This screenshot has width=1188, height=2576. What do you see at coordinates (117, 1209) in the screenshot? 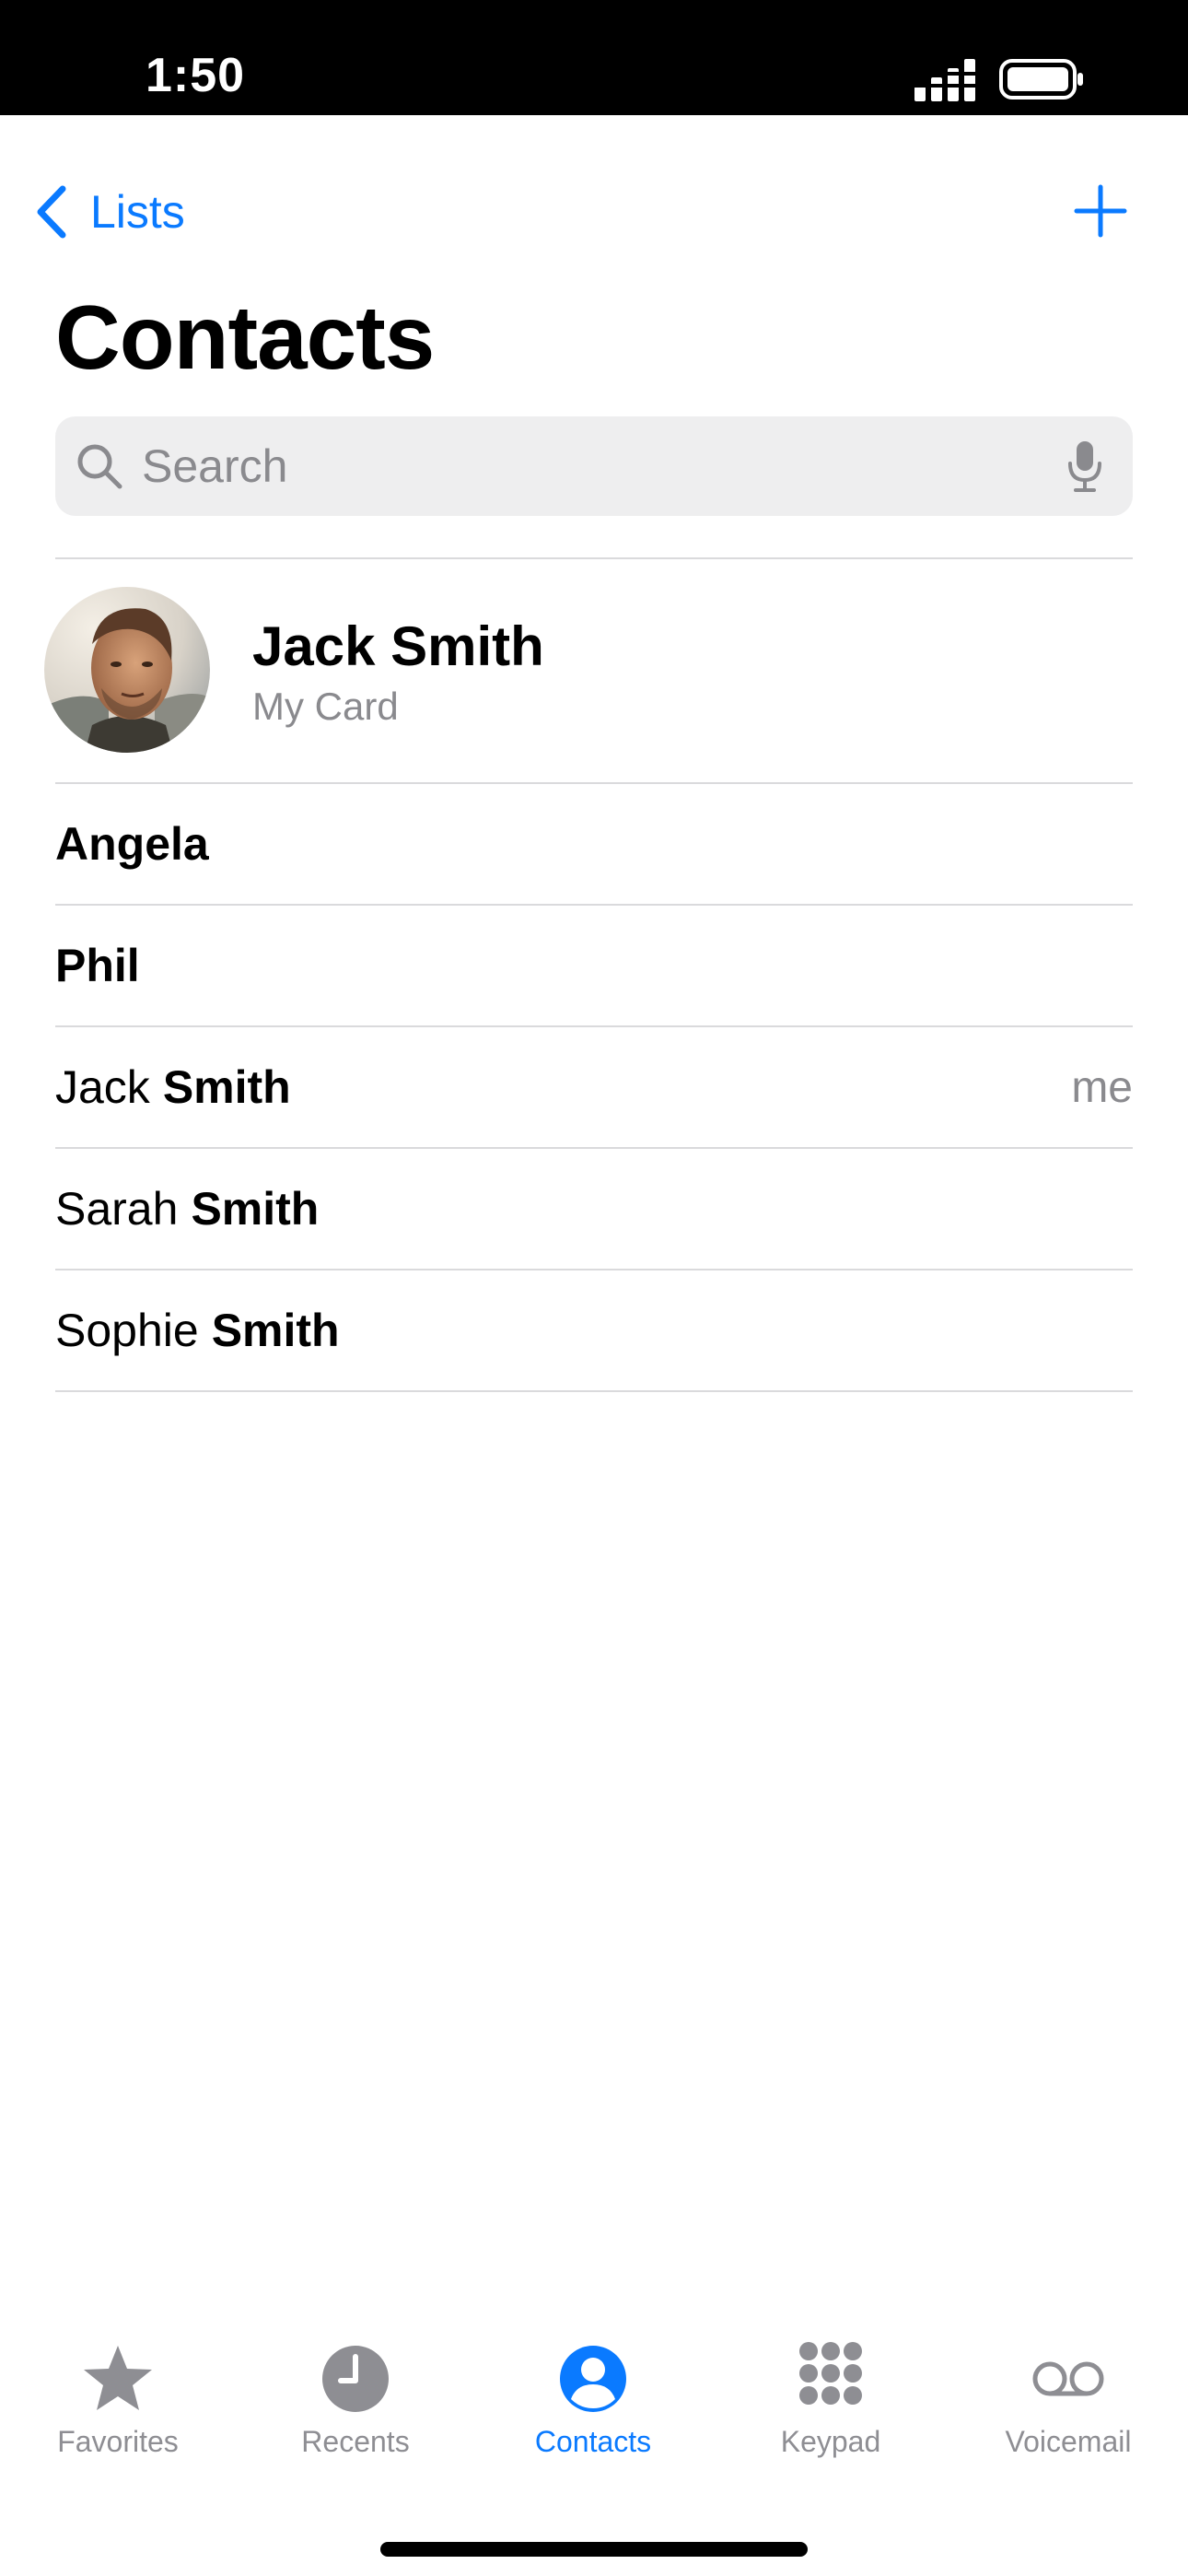
I see `contact-first-name: Sarah` at bounding box center [117, 1209].